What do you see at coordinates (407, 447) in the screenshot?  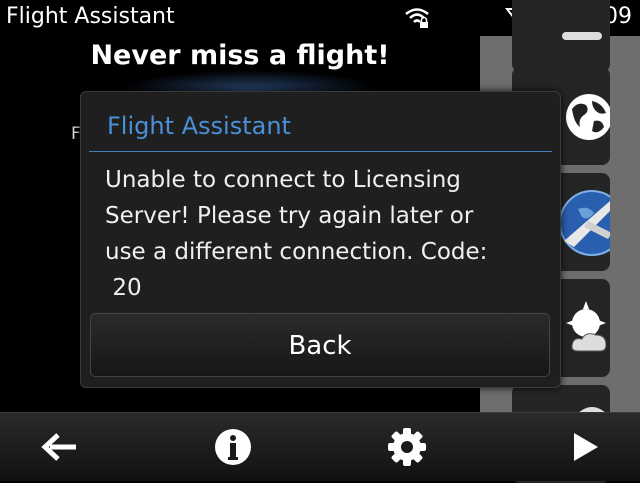 I see `settings-gear-icon` at bounding box center [407, 447].